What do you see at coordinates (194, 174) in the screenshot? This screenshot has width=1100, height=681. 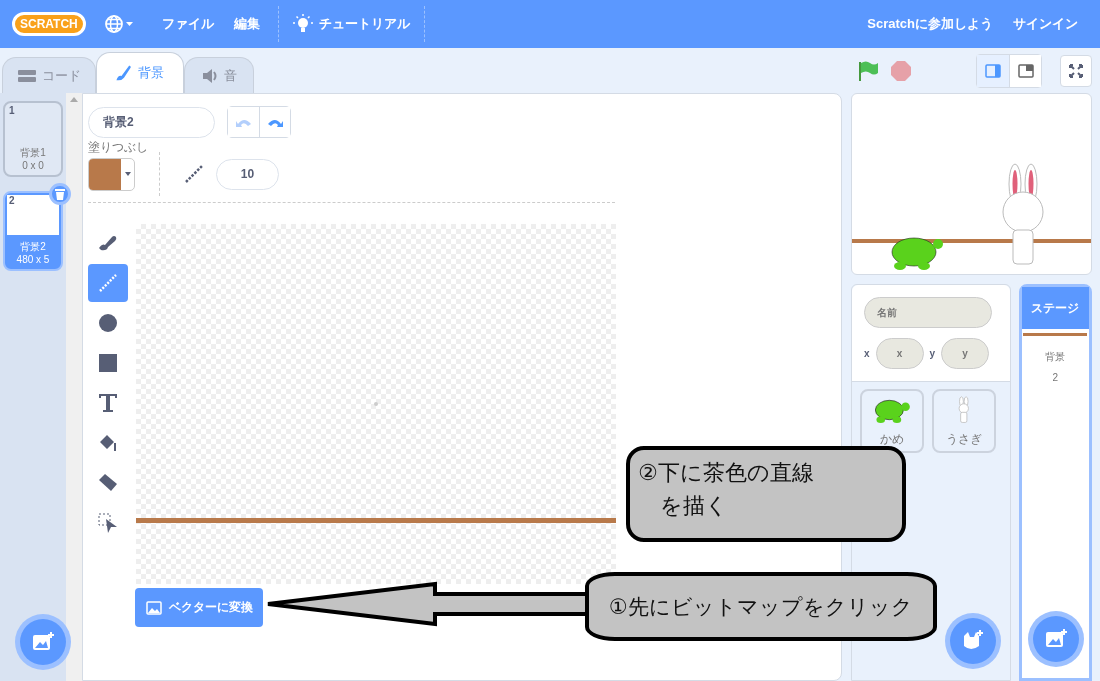 I see `brush-size-icon` at bounding box center [194, 174].